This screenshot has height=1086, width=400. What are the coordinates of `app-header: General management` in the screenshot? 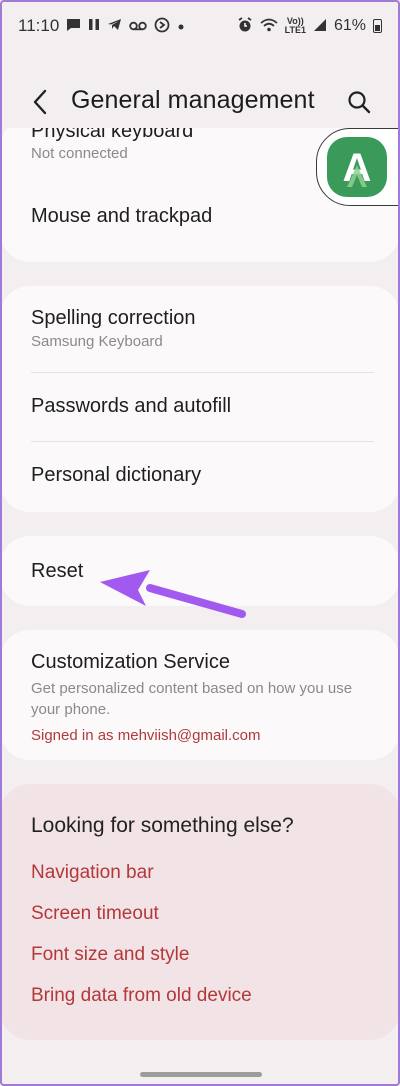 It's located at (200, 102).